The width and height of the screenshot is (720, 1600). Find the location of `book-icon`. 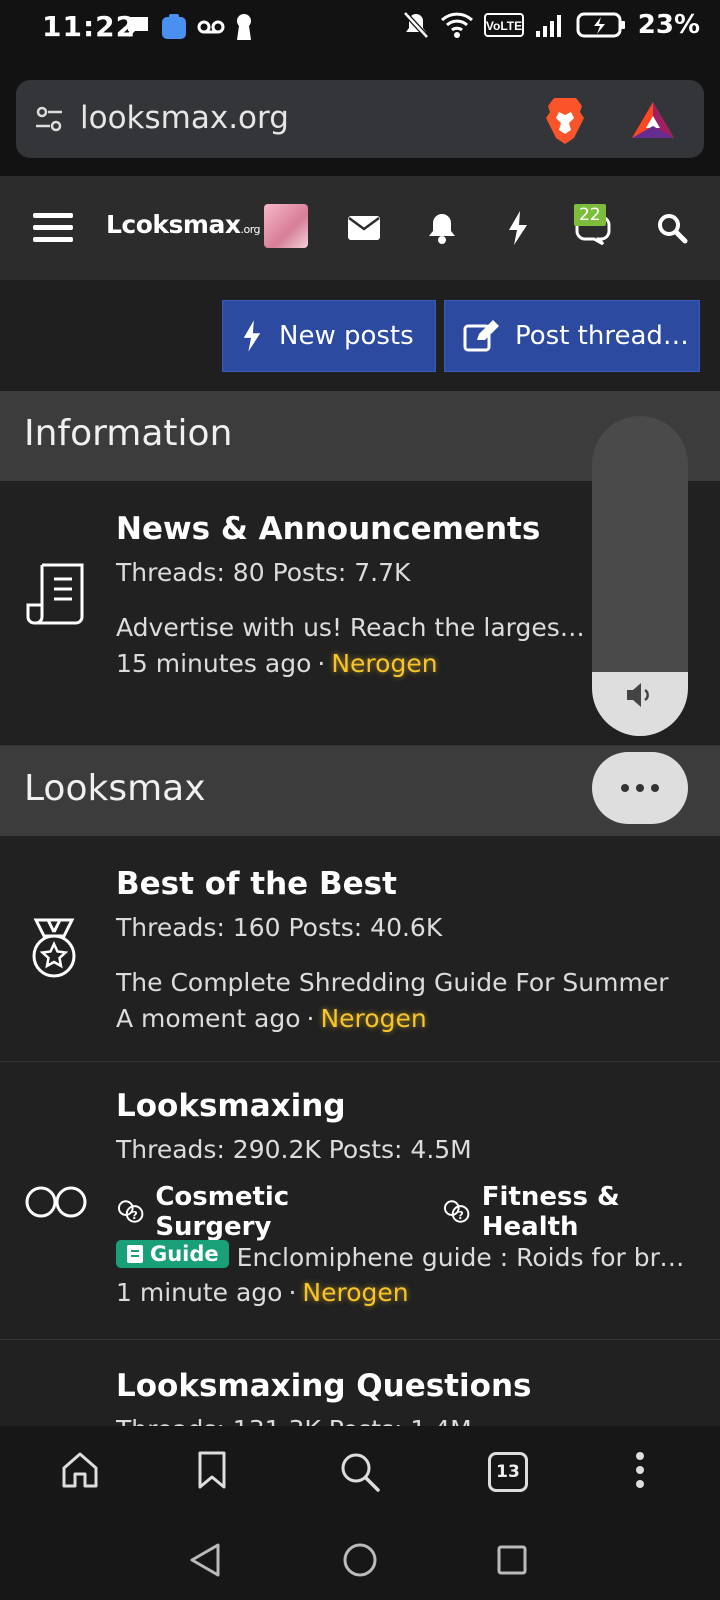

book-icon is located at coordinates (135, 1254).